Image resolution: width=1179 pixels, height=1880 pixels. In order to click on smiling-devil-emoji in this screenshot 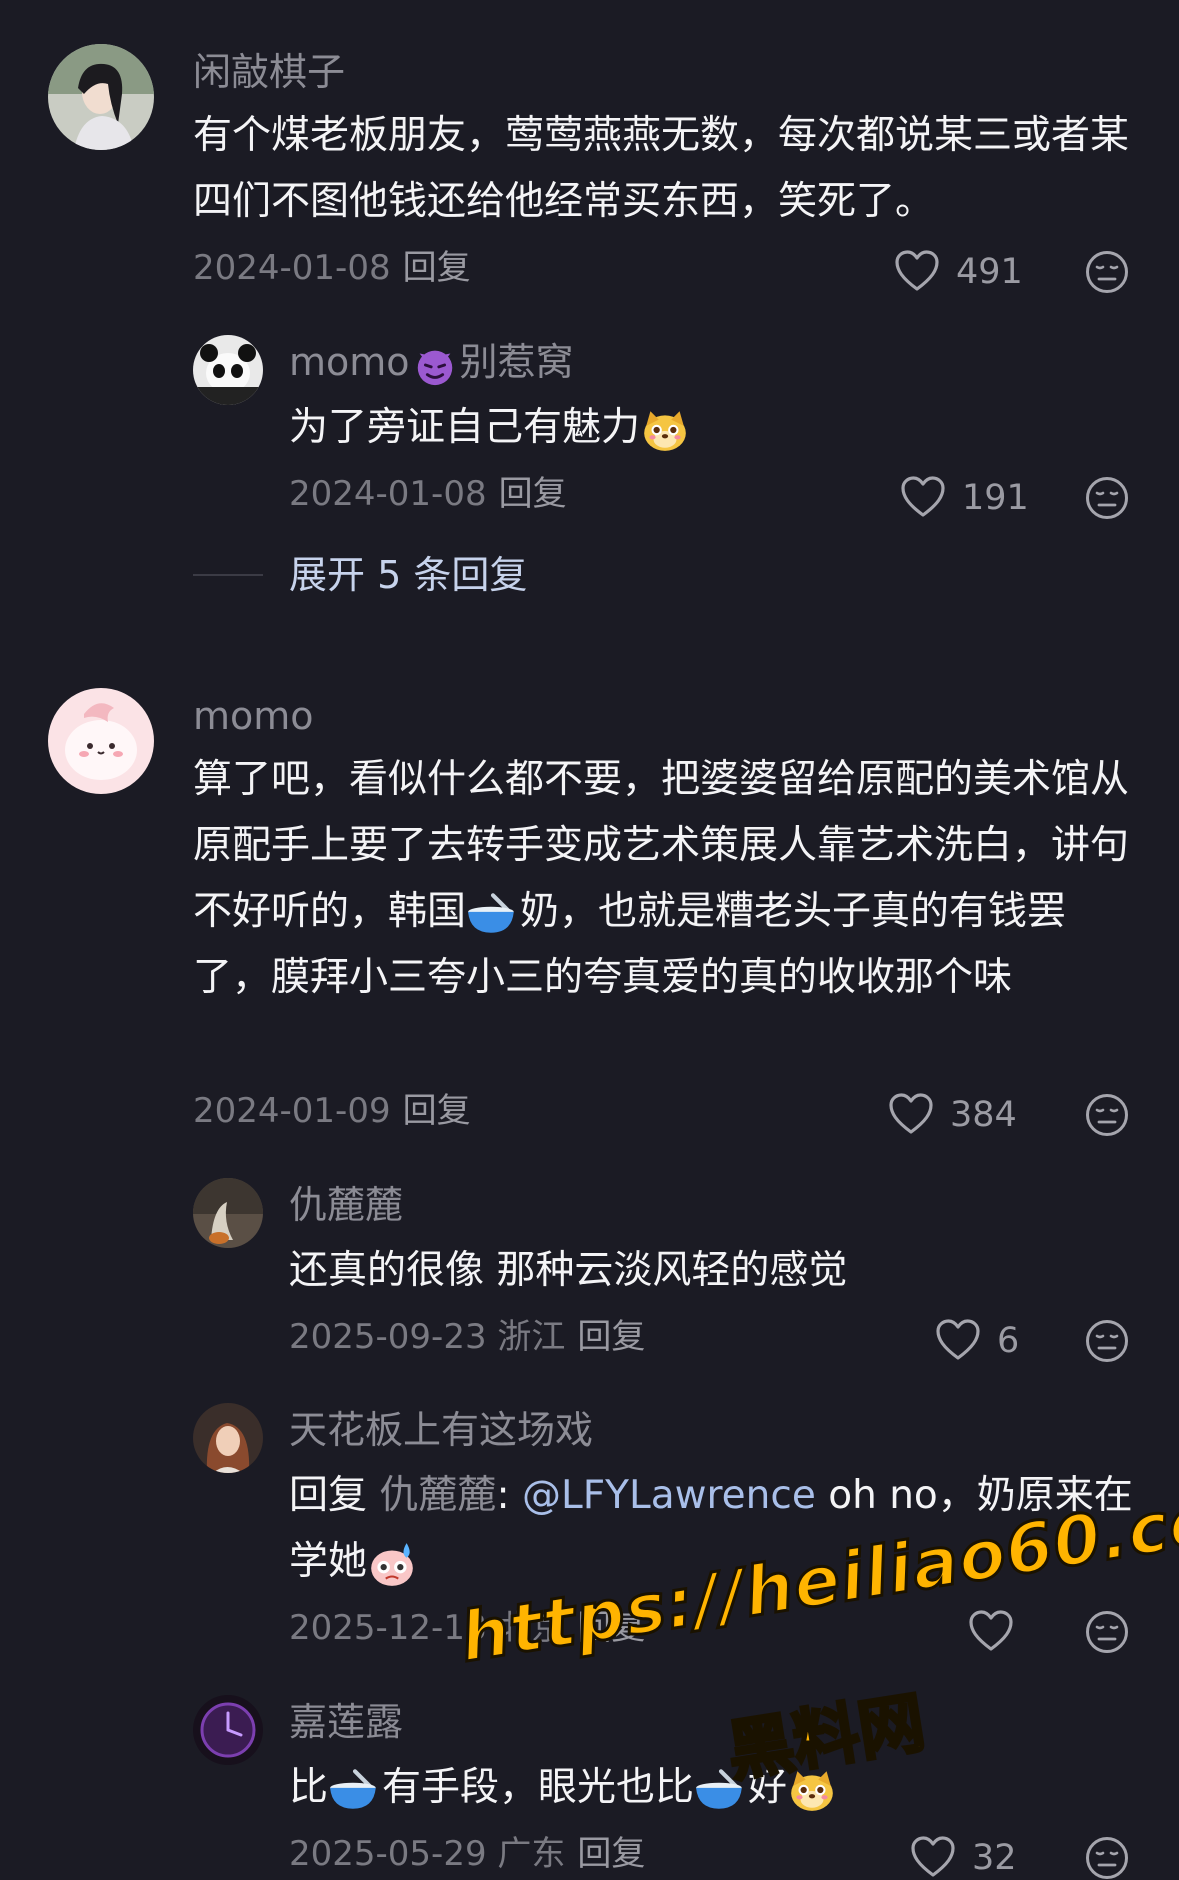, I will do `click(435, 365)`.